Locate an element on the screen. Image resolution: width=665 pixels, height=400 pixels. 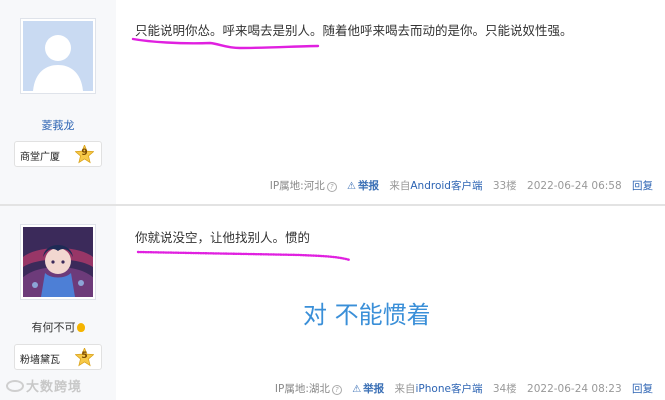
badge-level: 5 is located at coordinates (84, 356).